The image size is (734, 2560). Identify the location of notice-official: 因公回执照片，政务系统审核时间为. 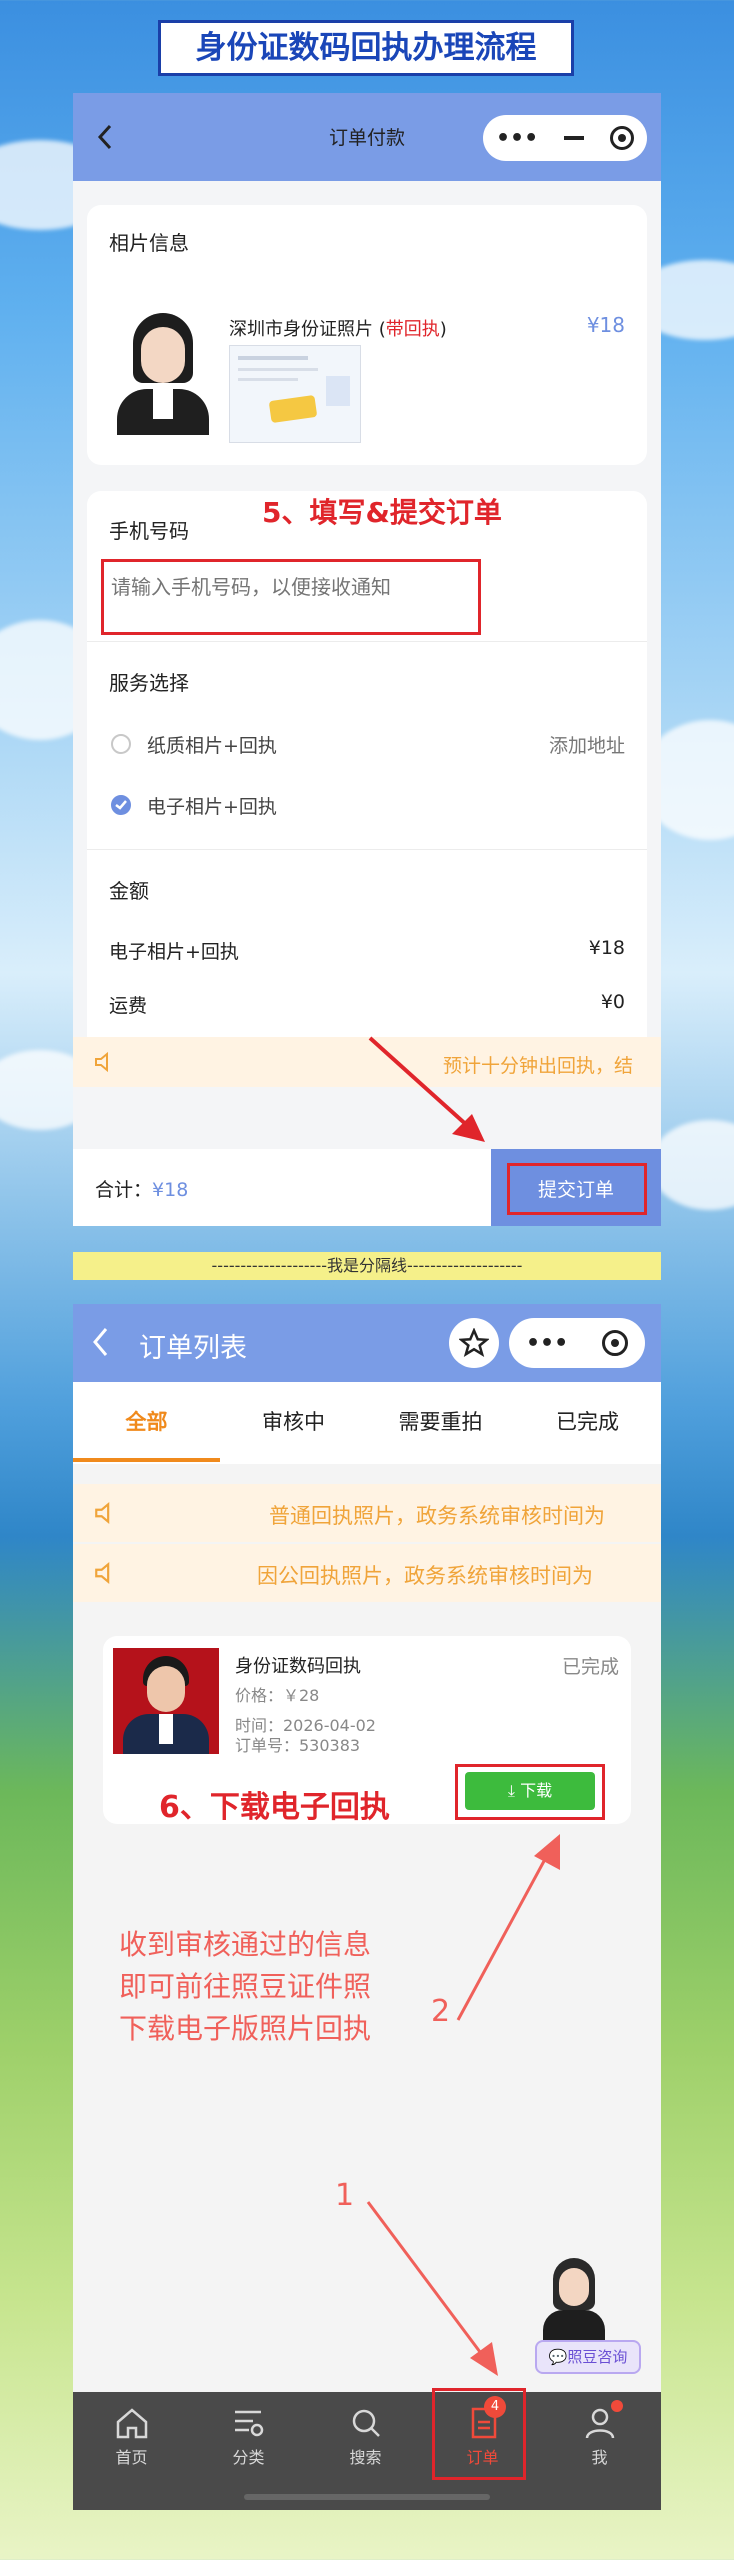
(367, 1573).